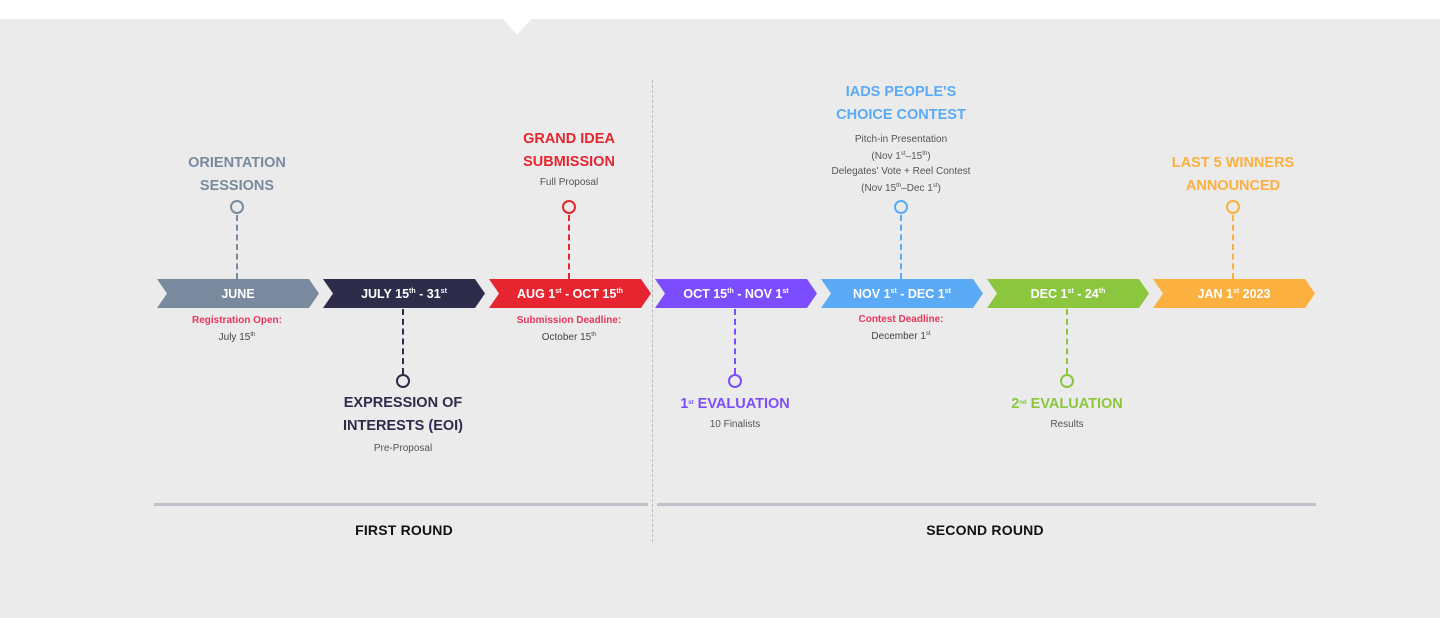 Image resolution: width=1440 pixels, height=618 pixels. Describe the element at coordinates (1233, 207) in the screenshot. I see `milestone-winners-dot` at that location.